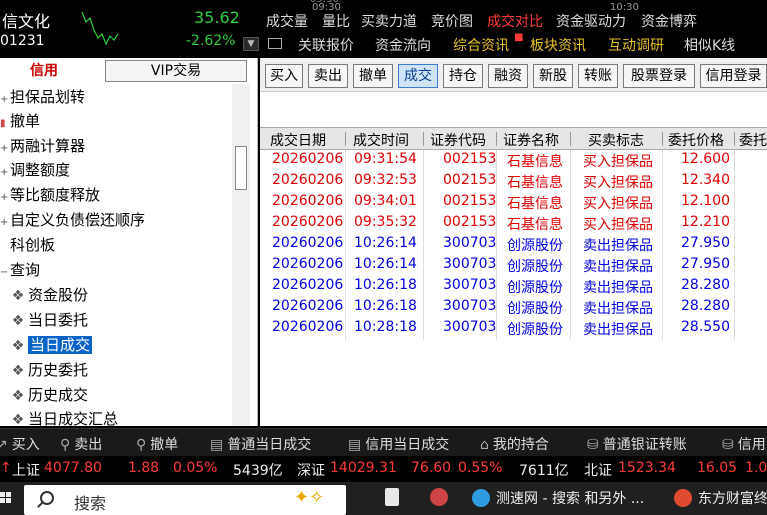  What do you see at coordinates (636, 45) in the screenshot?
I see `tab-research: 互动调研` at bounding box center [636, 45].